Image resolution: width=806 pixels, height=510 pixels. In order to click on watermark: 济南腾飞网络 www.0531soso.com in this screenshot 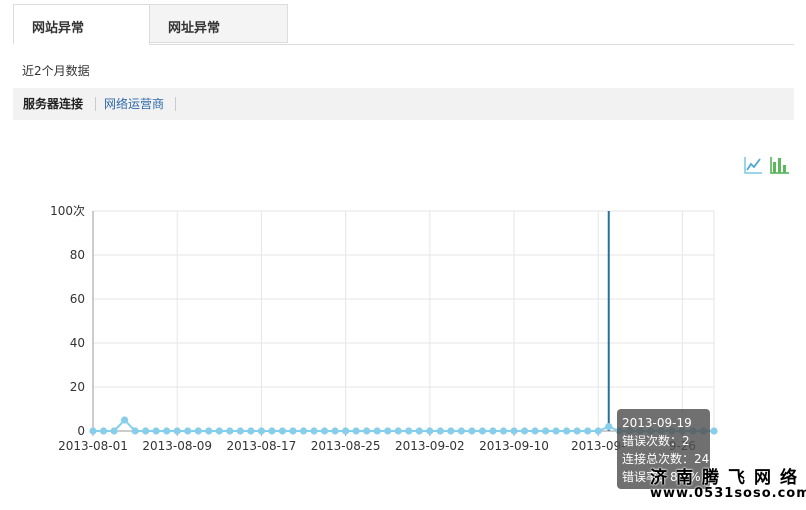, I will do `click(728, 482)`.